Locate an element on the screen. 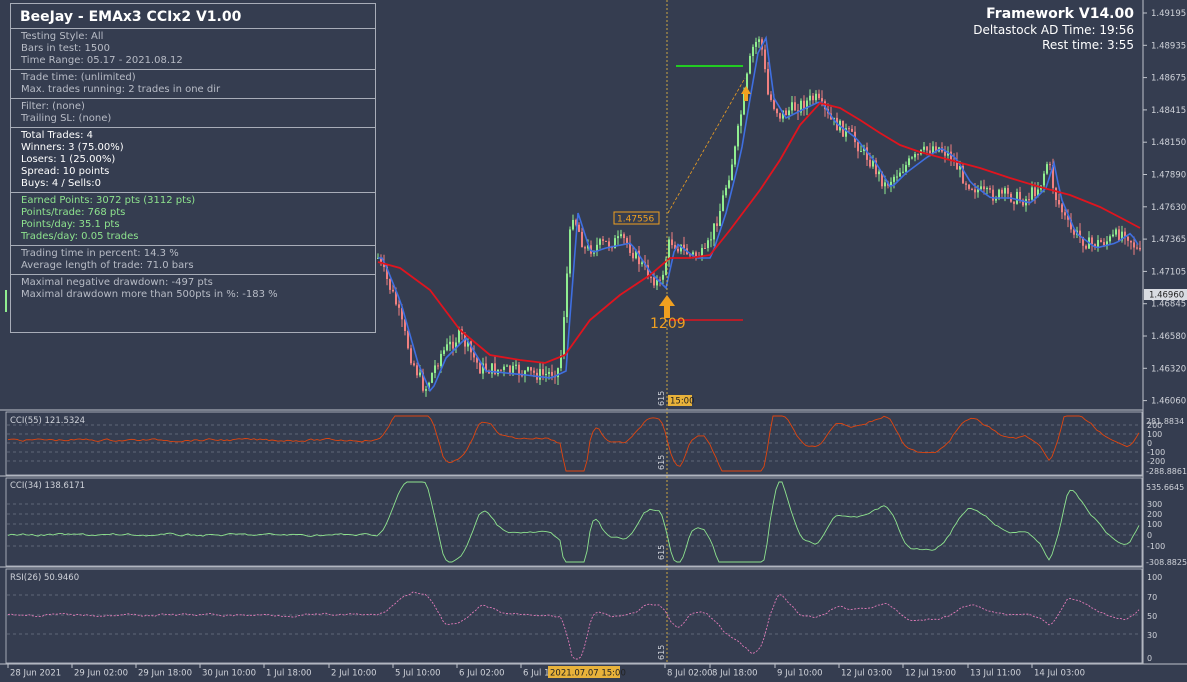  stats-section-2: Filter: (none) Trailing SL: (none) is located at coordinates (193, 112).